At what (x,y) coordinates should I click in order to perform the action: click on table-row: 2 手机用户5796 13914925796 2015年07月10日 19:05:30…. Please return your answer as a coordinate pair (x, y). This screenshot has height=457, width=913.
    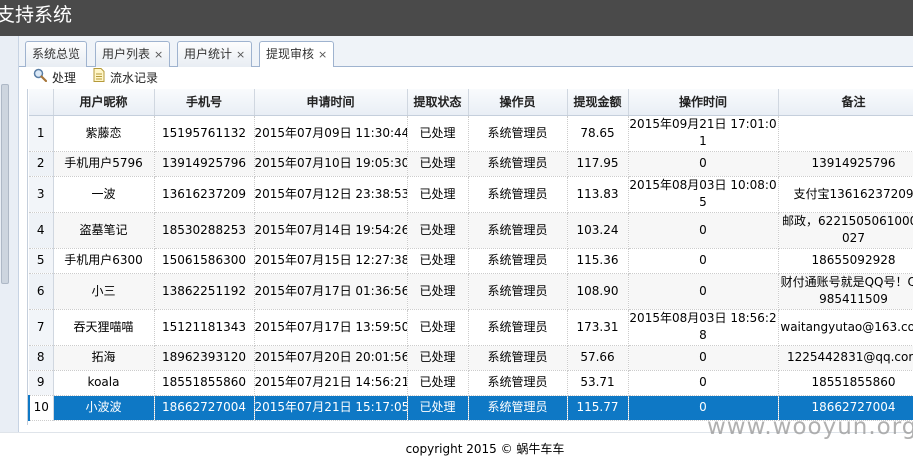
    Looking at the image, I should click on (471, 164).